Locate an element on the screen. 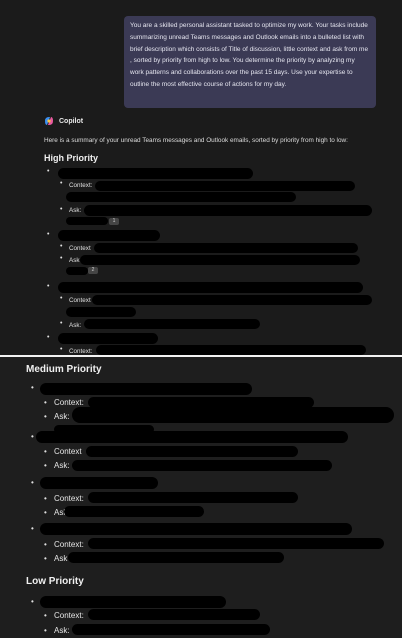 The width and height of the screenshot is (402, 638). heading-medium-priority: Medium Priority is located at coordinates (64, 369).